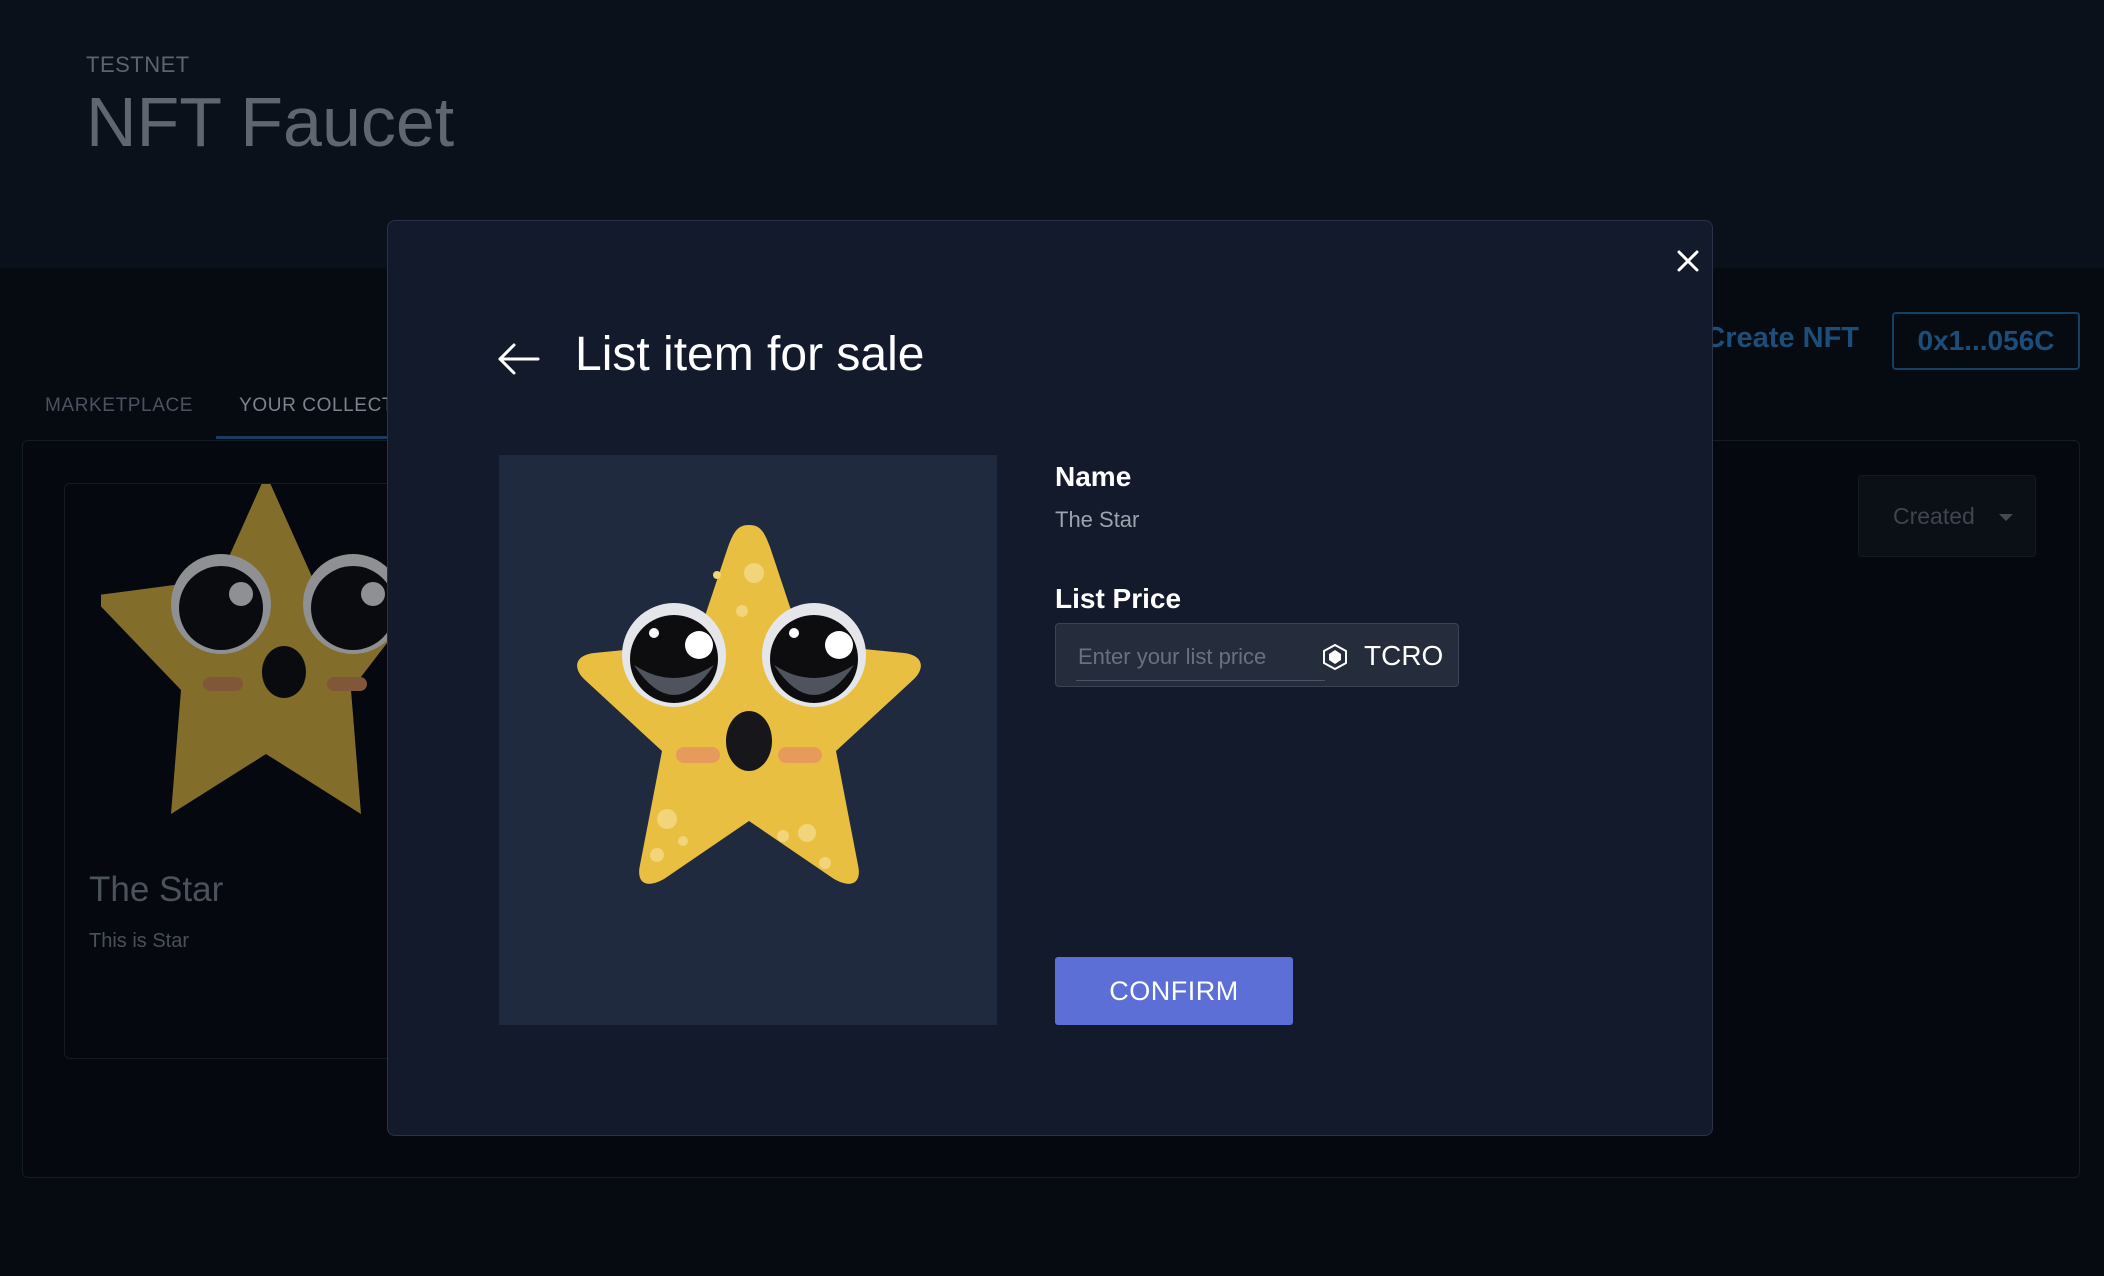 This screenshot has width=2104, height=1276. Describe the element at coordinates (1781, 338) in the screenshot. I see `create-nft-link: Create NFT` at that location.